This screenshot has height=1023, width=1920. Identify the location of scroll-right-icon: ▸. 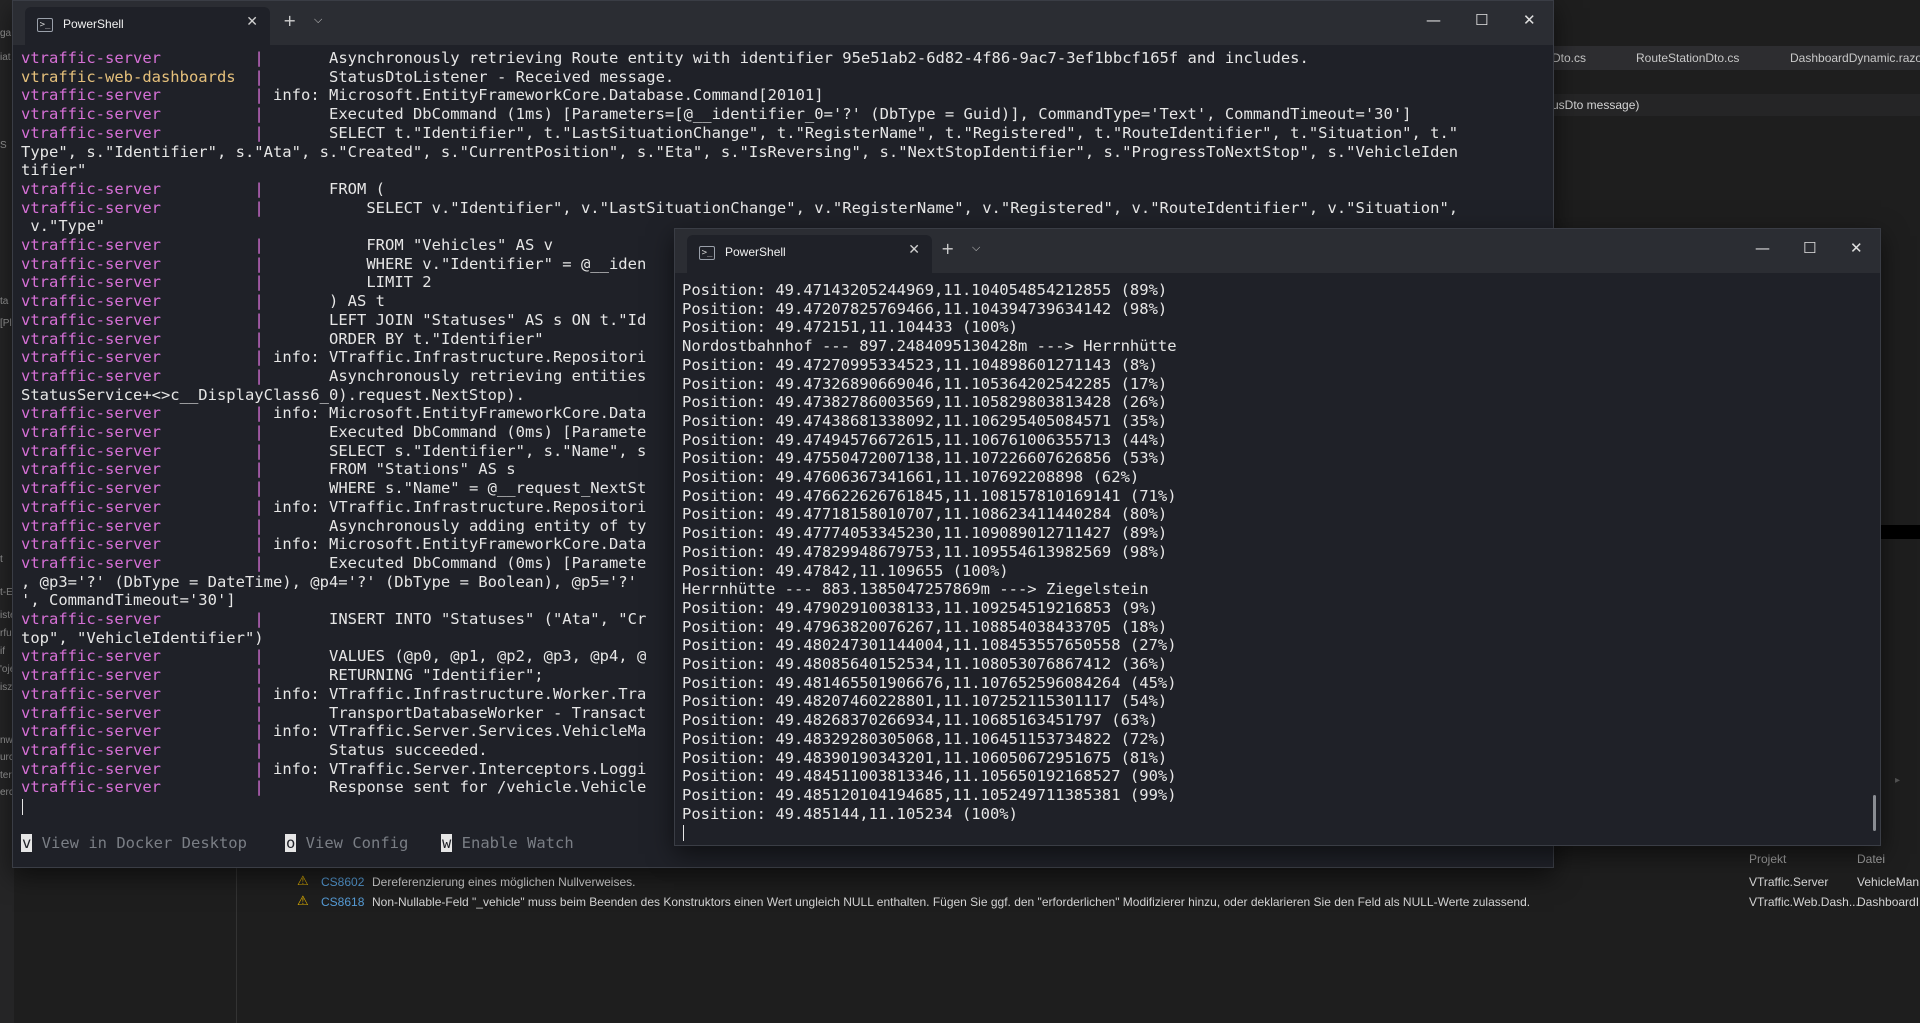
(1897, 780).